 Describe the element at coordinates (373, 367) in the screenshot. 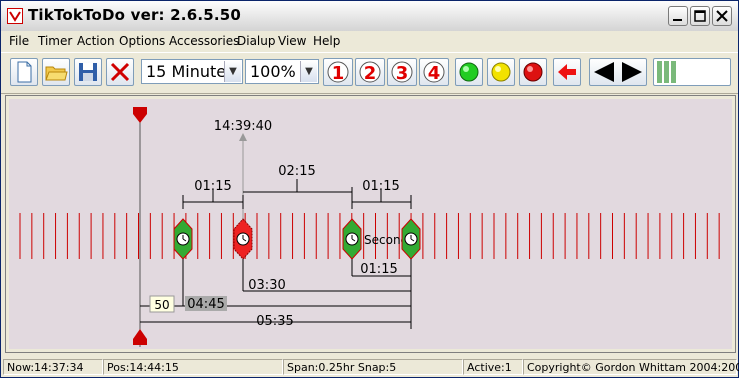

I see `status-span: Span:0.25hr Snap:5` at that location.